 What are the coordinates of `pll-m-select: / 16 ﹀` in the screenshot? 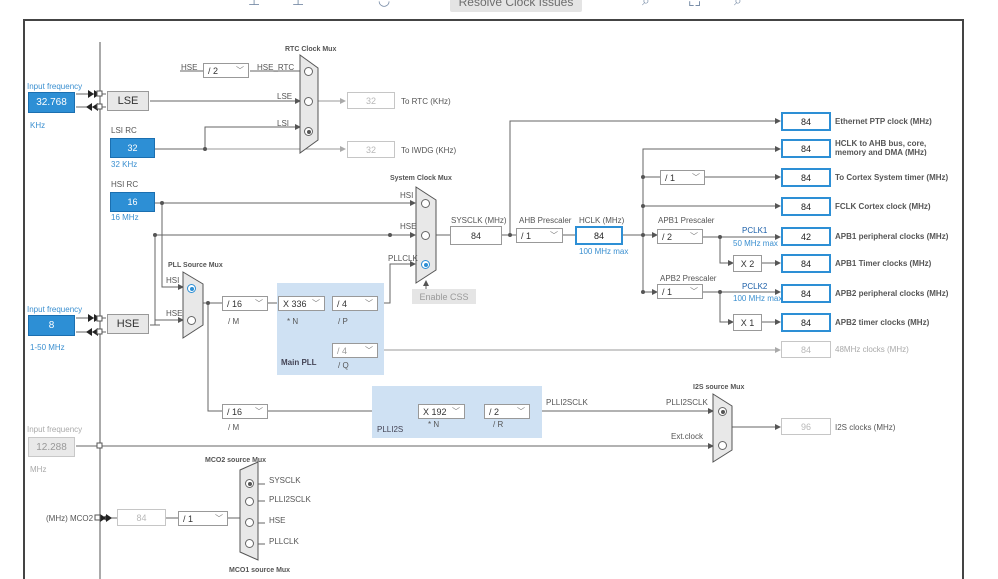 It's located at (245, 303).